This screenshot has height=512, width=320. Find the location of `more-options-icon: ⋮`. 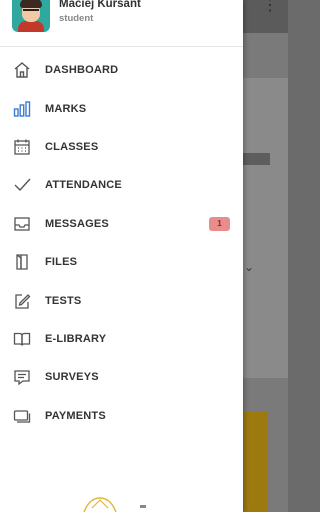

more-options-icon: ⋮ is located at coordinates (270, 7).